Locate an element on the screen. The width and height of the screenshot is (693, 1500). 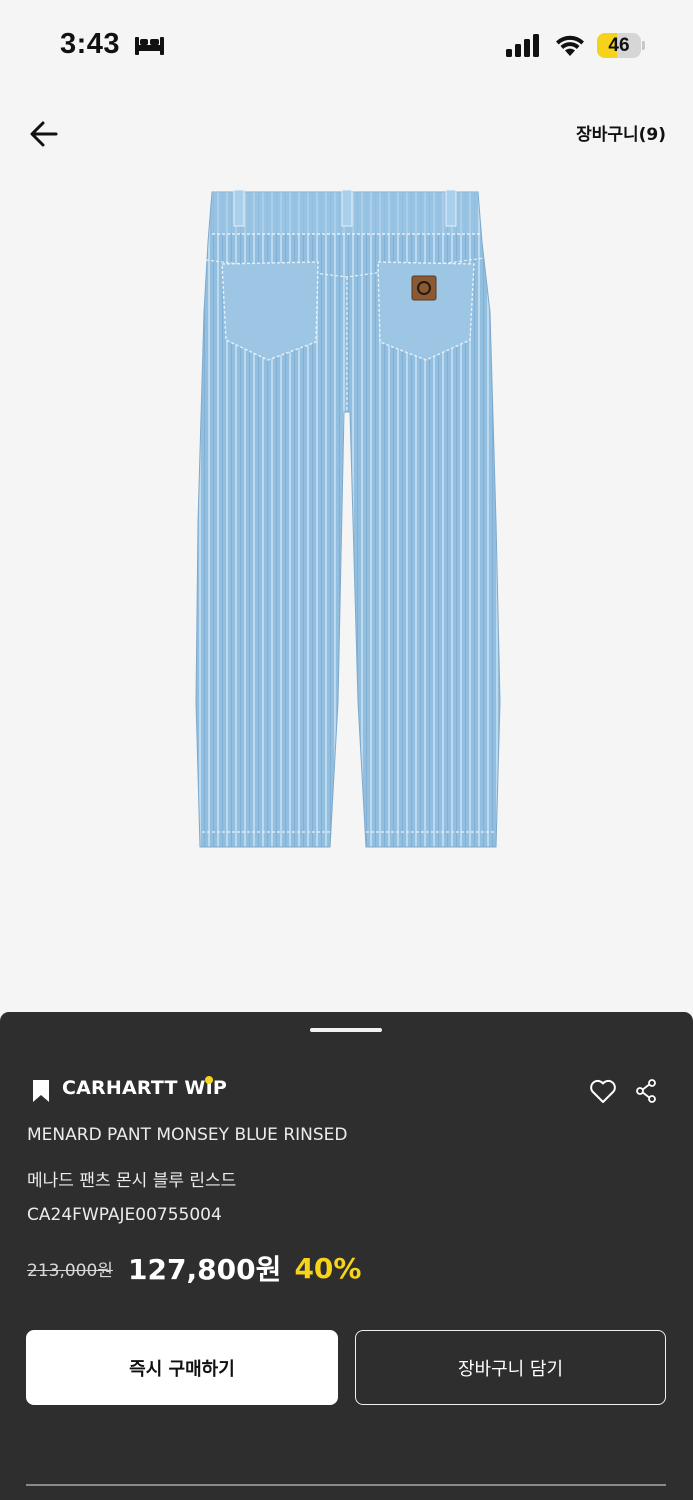
discount-badge: 40% is located at coordinates (328, 1268).